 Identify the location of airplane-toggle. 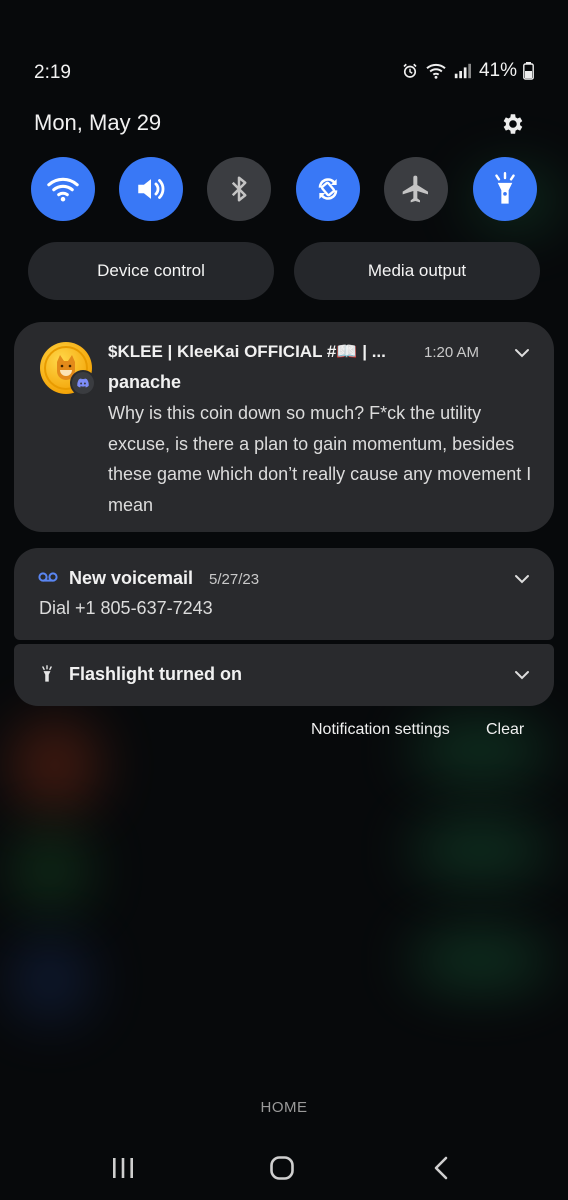
(416, 189).